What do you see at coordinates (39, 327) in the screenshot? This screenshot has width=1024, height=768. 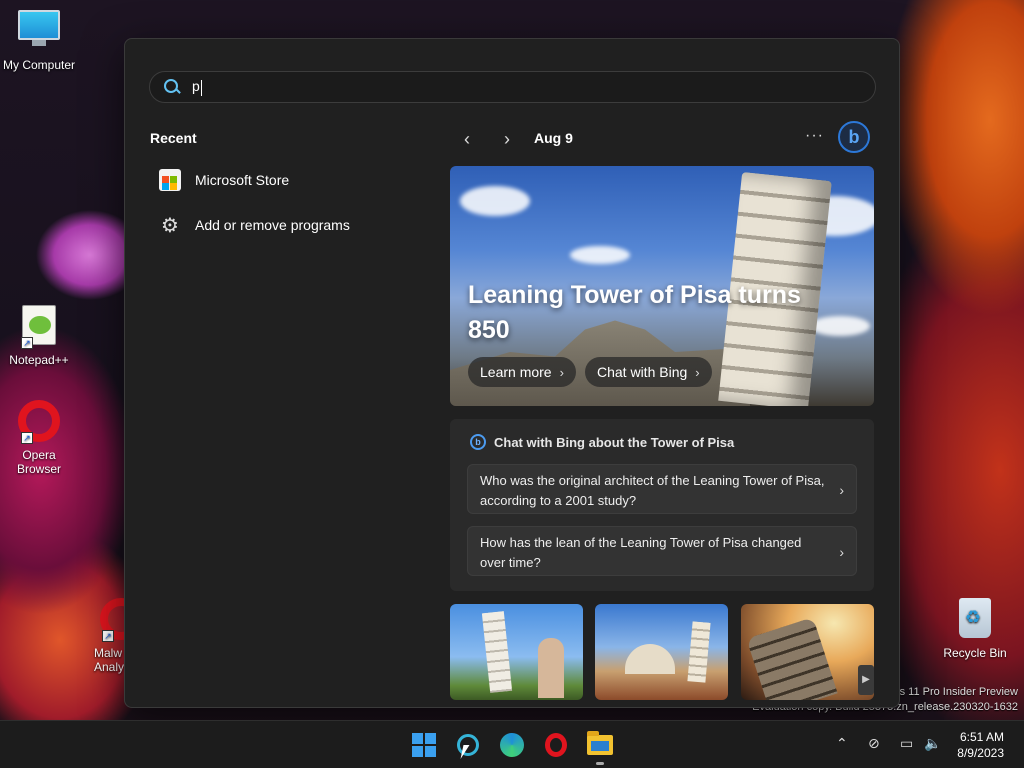 I see `notepad-plus-plus-icon: ↗` at bounding box center [39, 327].